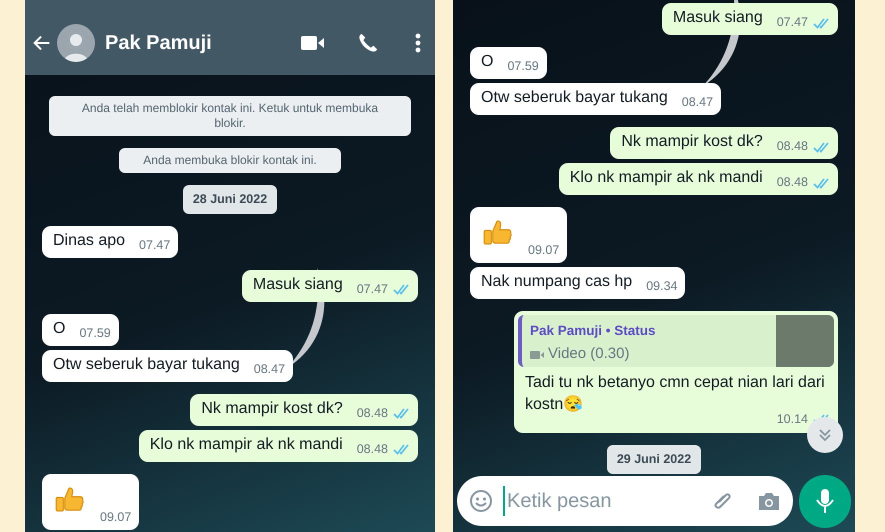 This screenshot has width=885, height=532. Describe the element at coordinates (675, 393) in the screenshot. I see `message-text: Tadi tu nk betanyo cmn cepat nian lari dari kostn😪` at that location.